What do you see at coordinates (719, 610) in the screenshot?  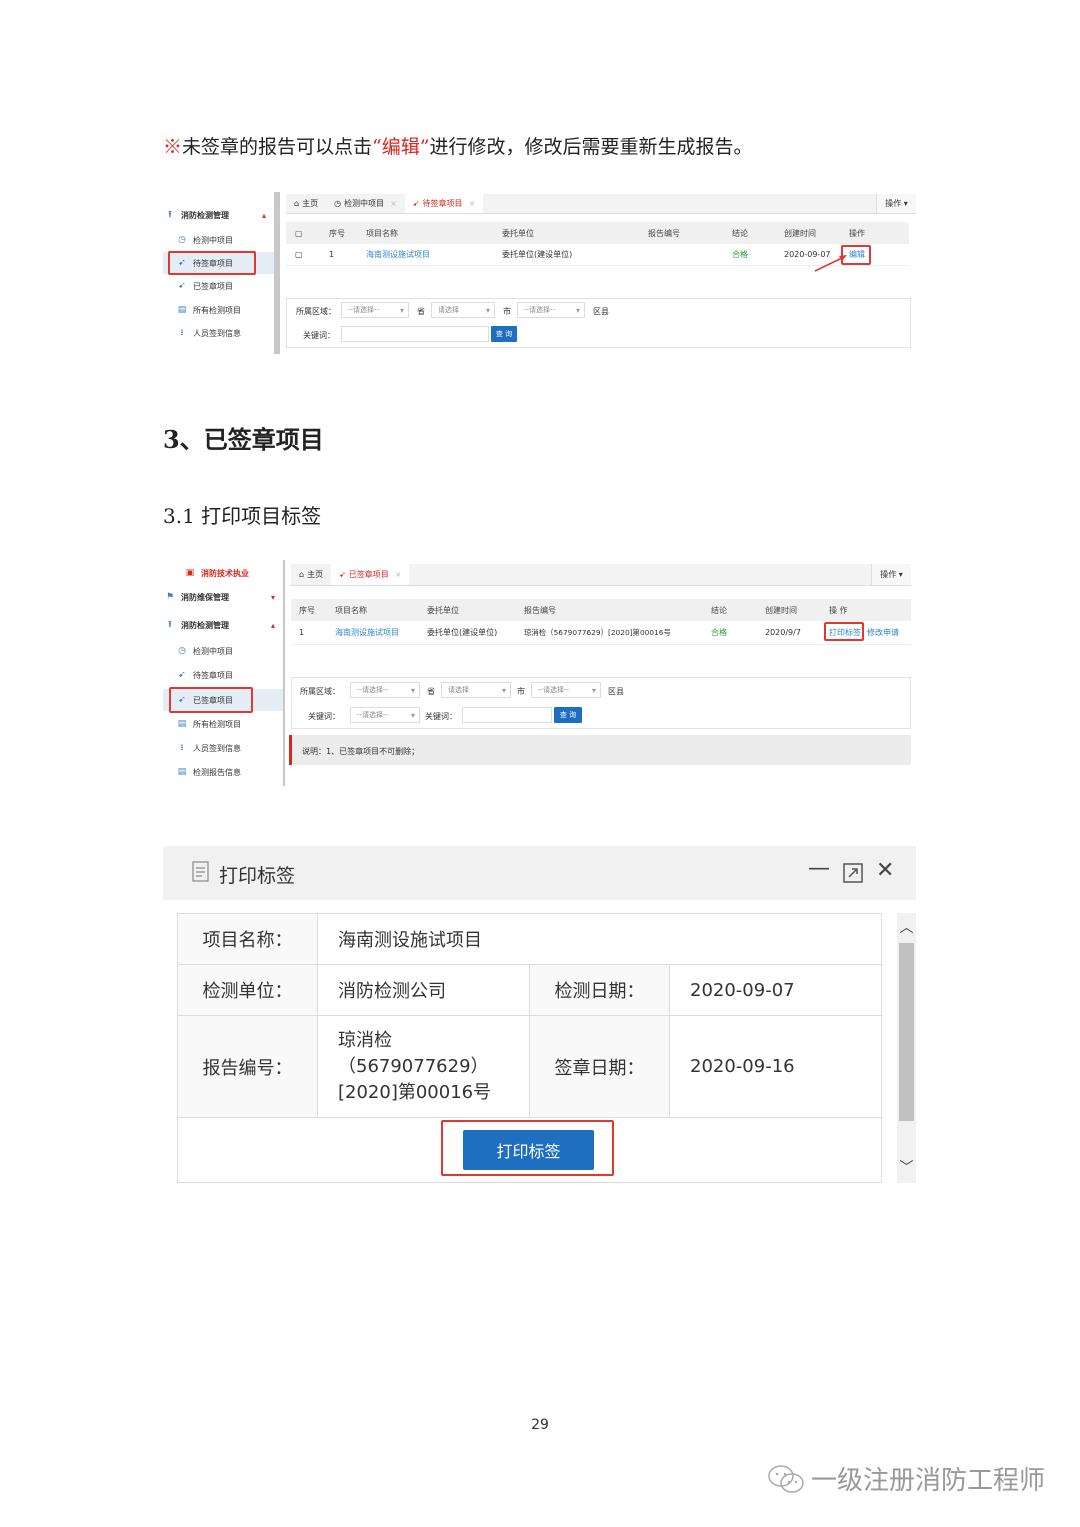 I see `column-header: 结论` at bounding box center [719, 610].